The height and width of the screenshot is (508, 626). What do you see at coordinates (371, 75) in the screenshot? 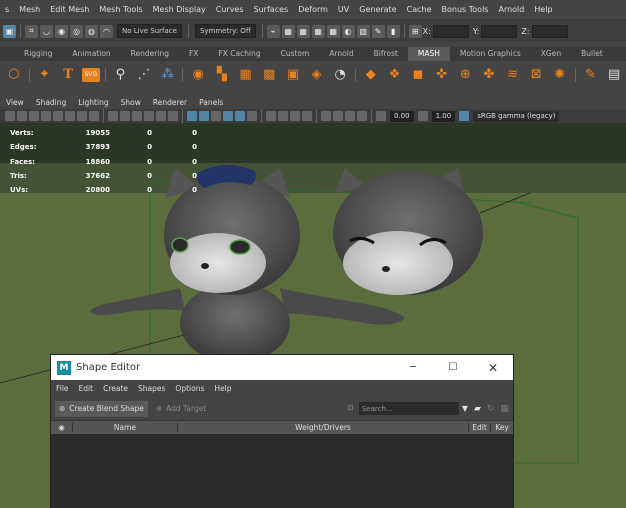
I see `dynamics-icon: ◆` at bounding box center [371, 75].